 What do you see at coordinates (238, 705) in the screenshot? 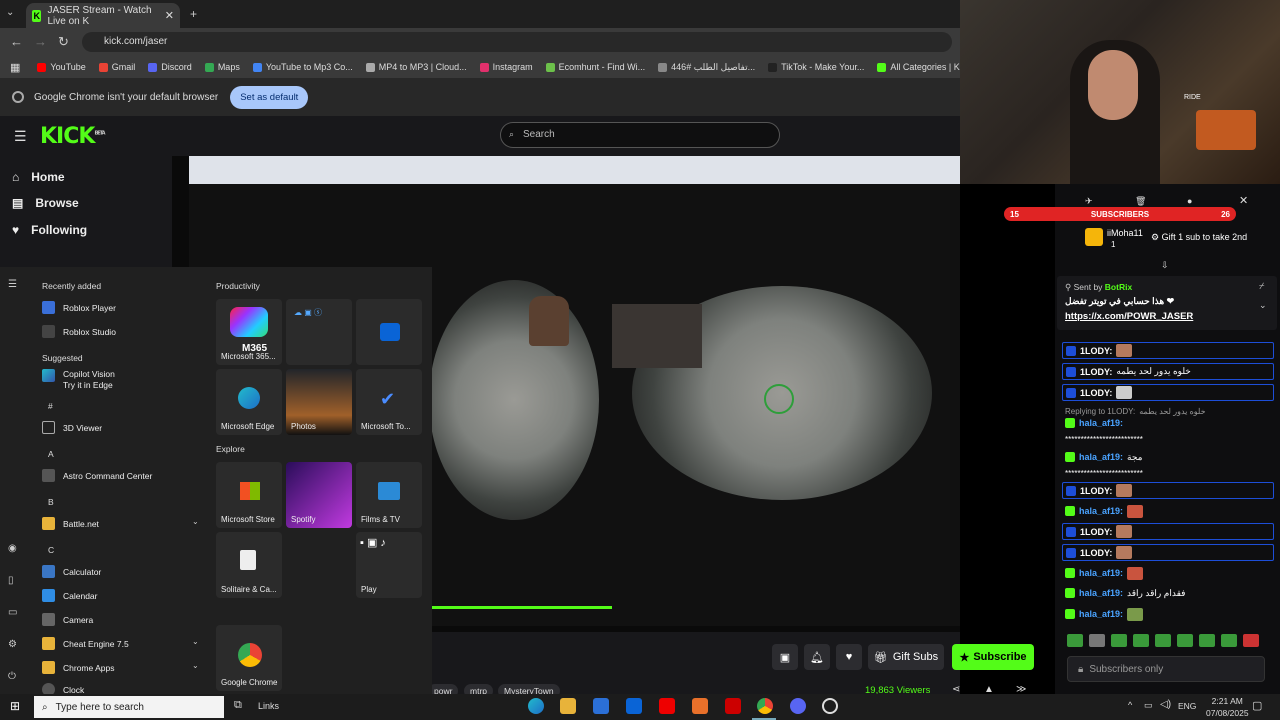
I see `task-view-icon: ⧉` at bounding box center [238, 705].